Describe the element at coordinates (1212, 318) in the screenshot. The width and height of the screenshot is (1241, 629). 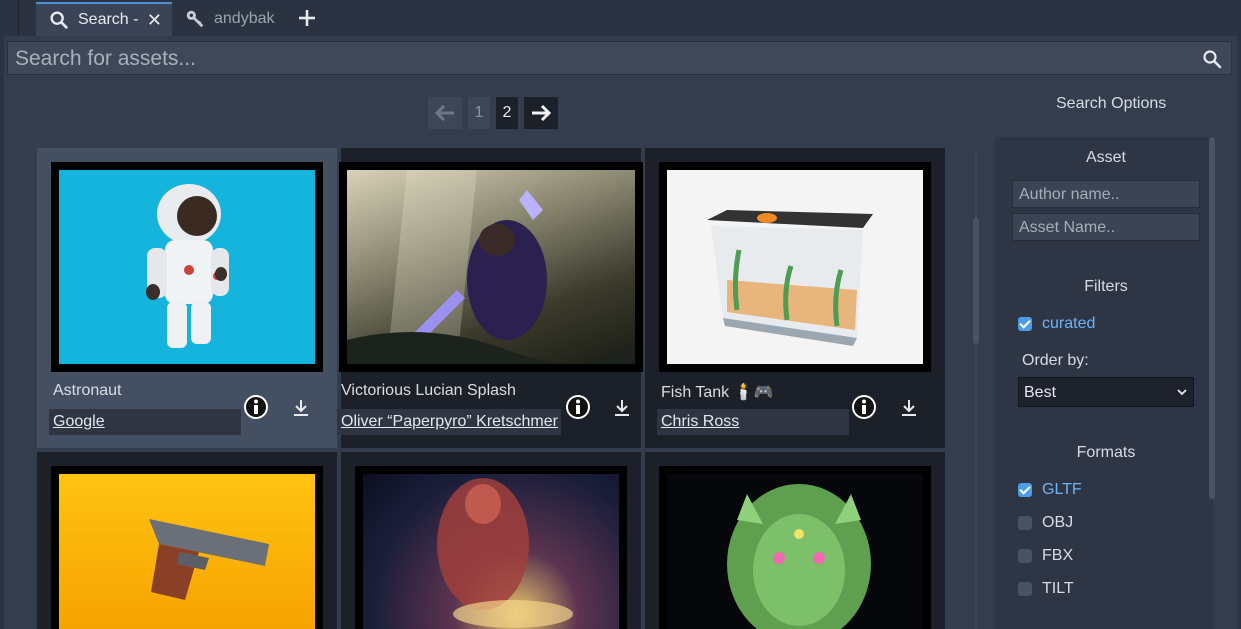
I see `options-scrollbar` at that location.